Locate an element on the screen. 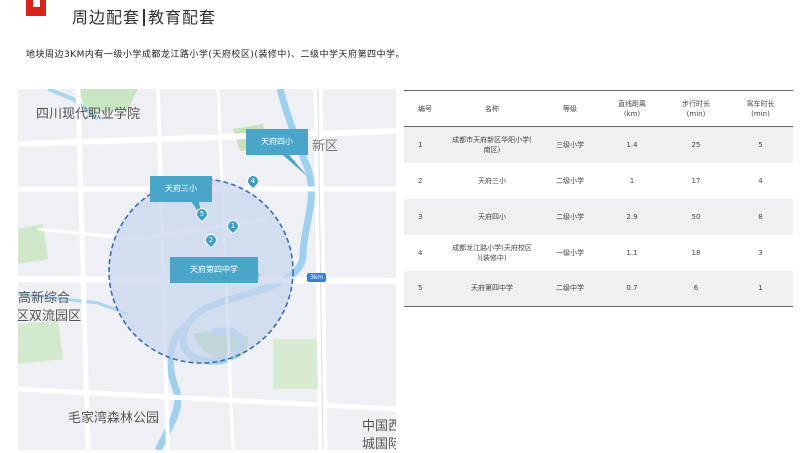  table-row: 5 天府第四中学 二级中学 0.7 6 1 is located at coordinates (598, 288).